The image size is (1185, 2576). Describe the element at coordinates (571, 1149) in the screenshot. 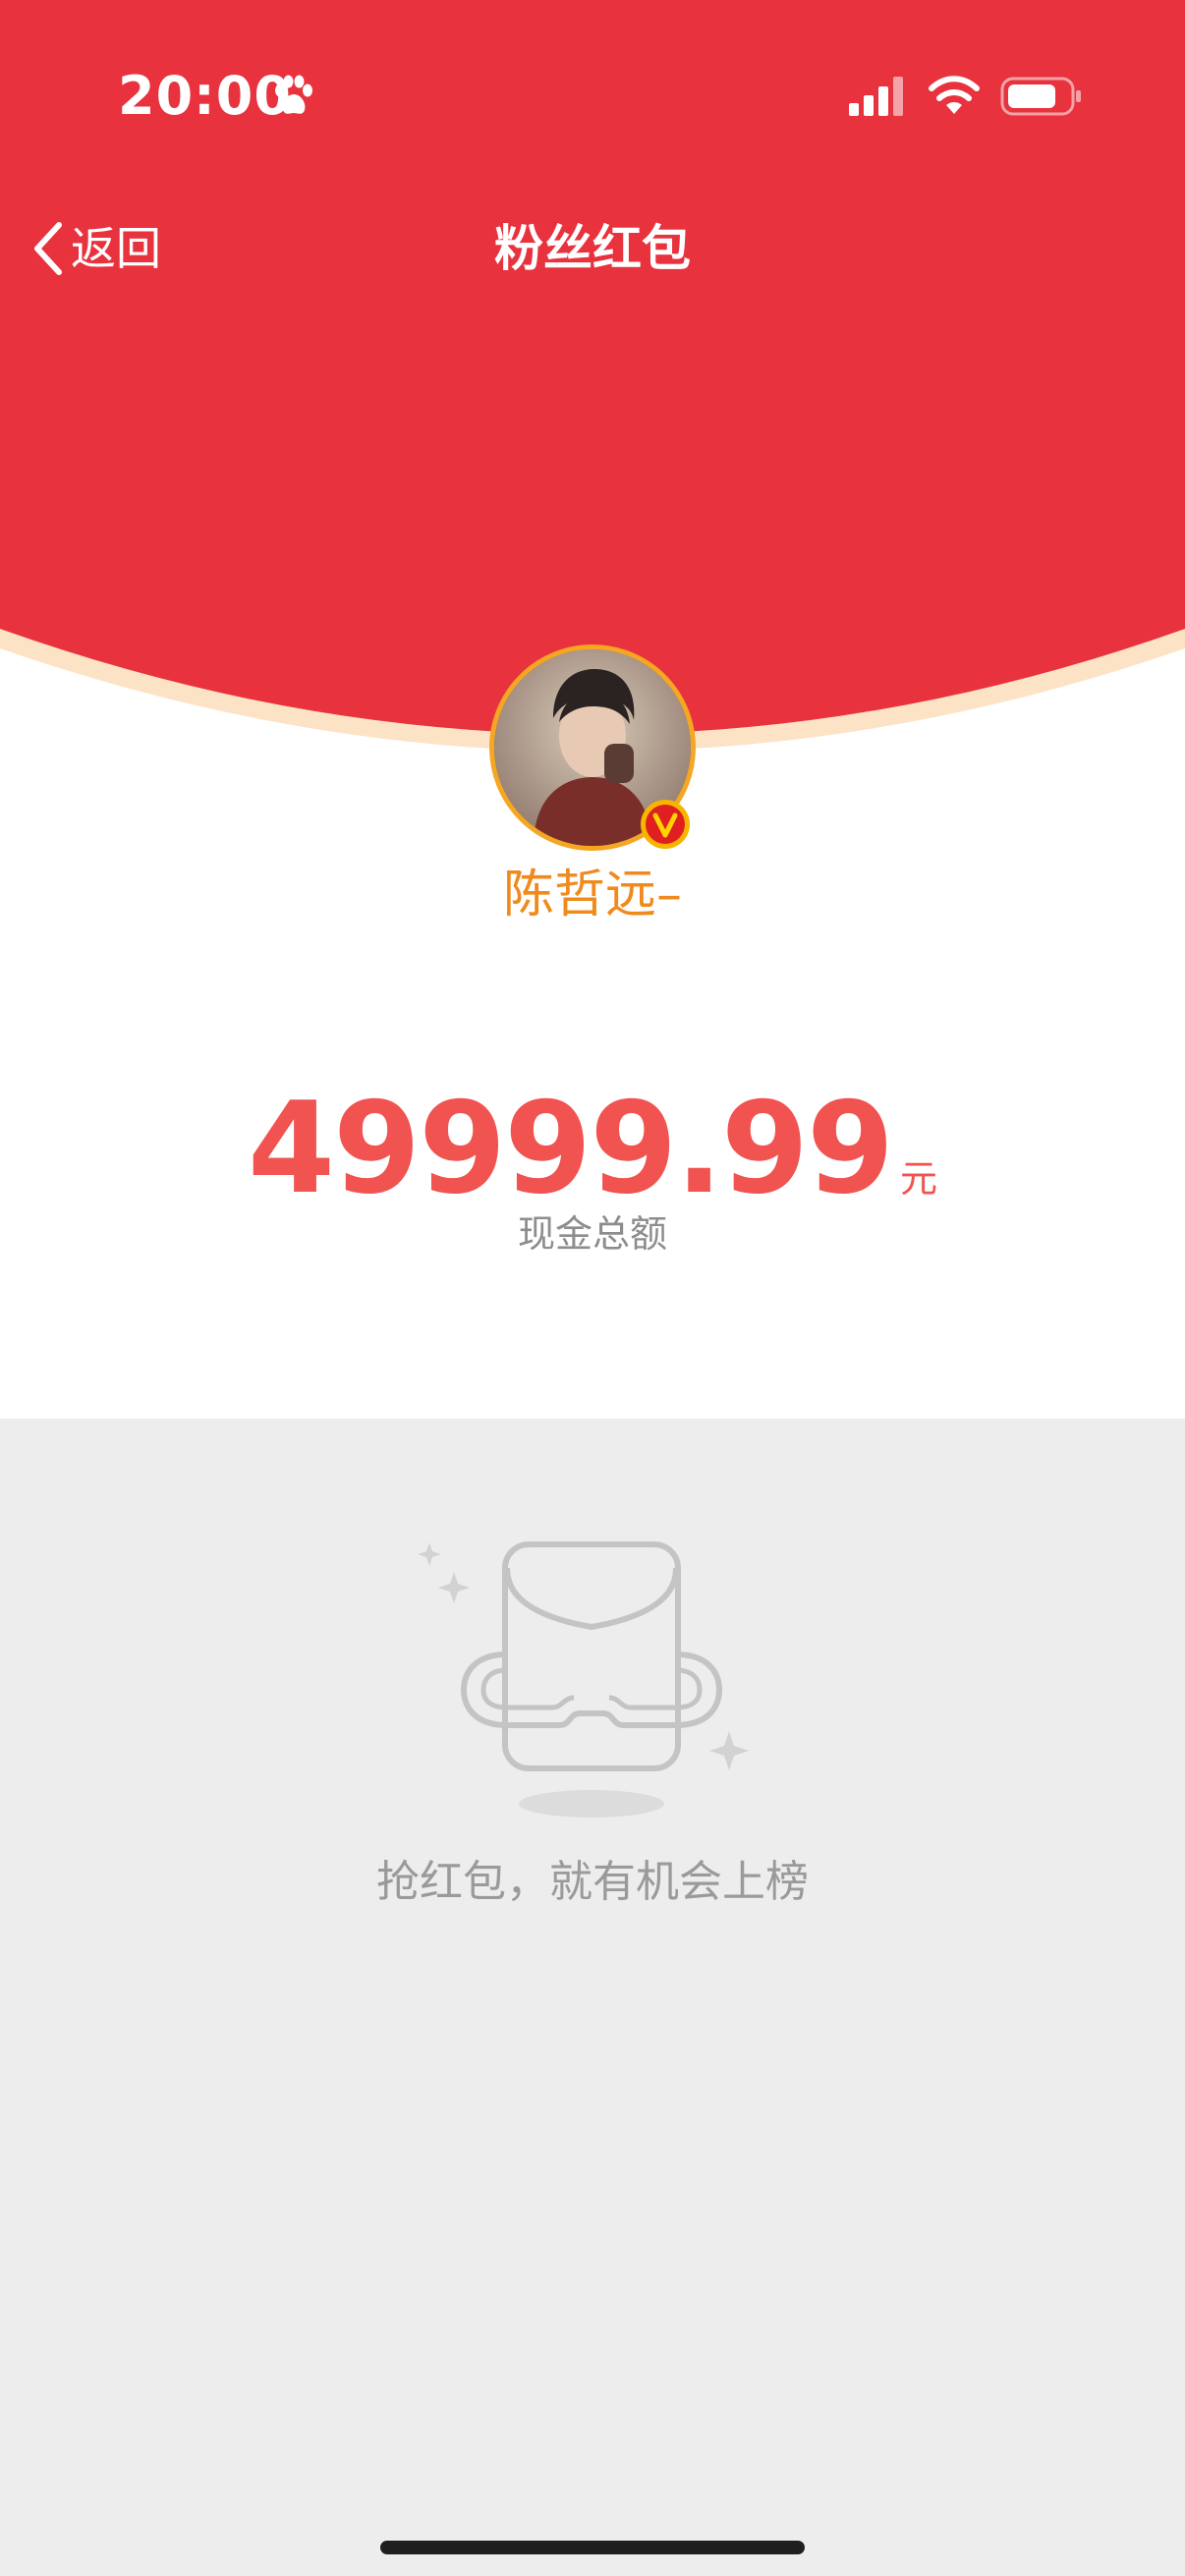

I see `amount-value: 49999.99` at that location.